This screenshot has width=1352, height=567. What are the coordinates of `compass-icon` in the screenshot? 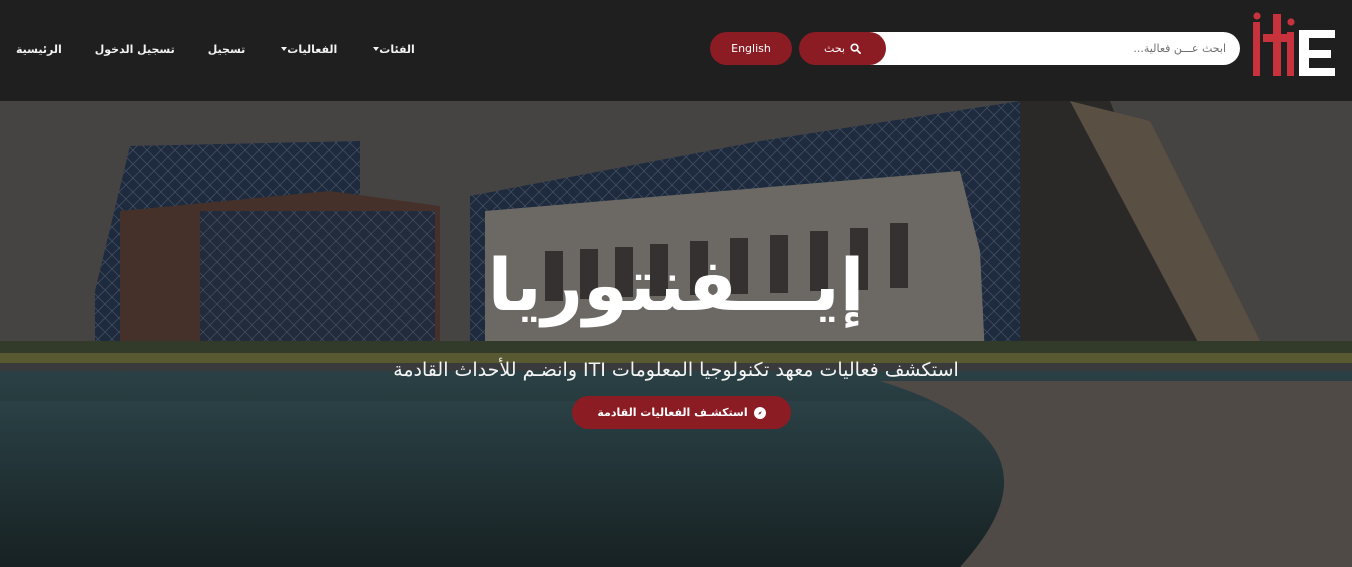 It's located at (759, 412).